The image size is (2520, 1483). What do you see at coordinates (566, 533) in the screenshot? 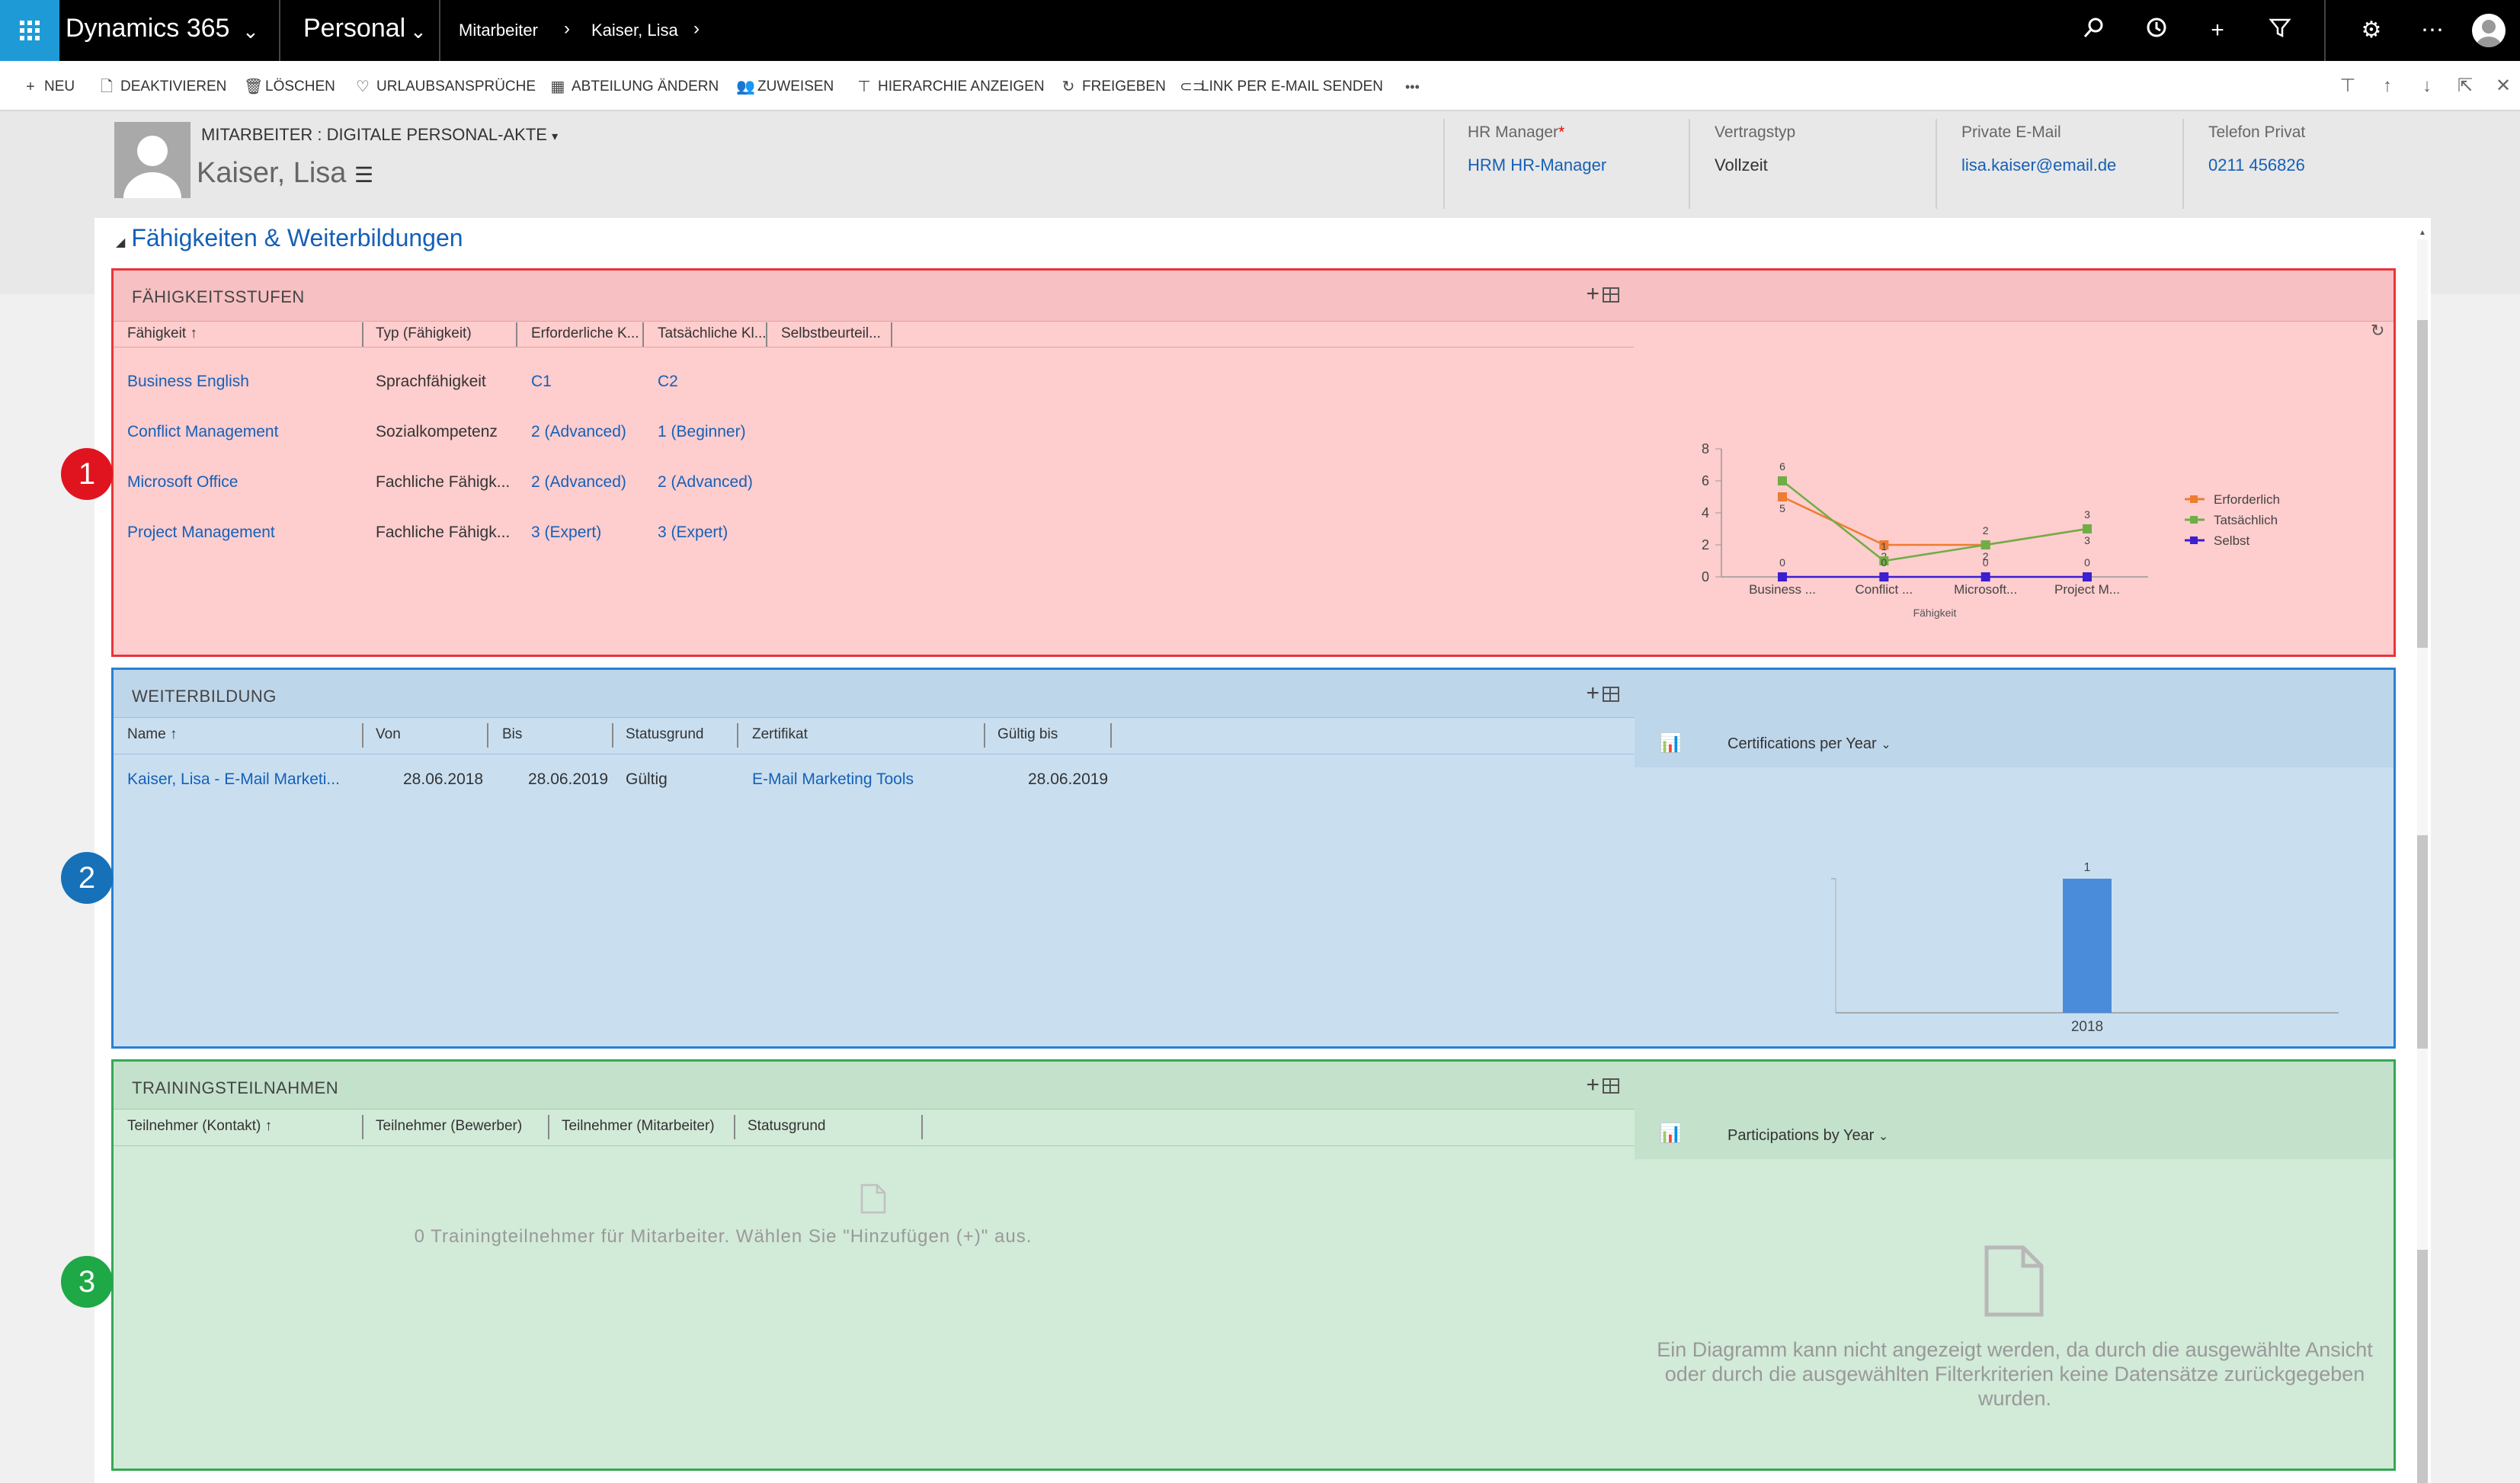
I see `required-level-link: 3 (Expert)` at bounding box center [566, 533].